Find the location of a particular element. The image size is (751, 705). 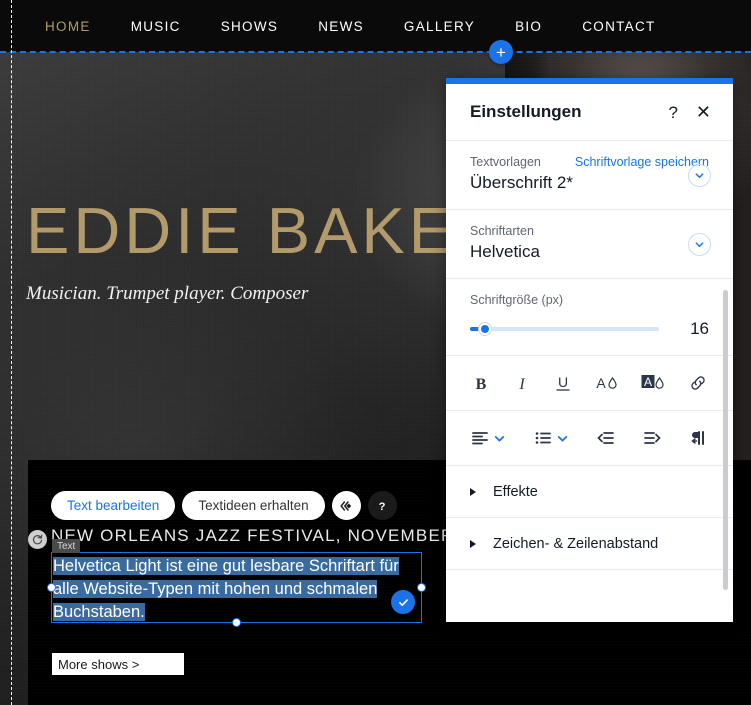

get-text-ideas-button: Textideen erhalten is located at coordinates (253, 505).